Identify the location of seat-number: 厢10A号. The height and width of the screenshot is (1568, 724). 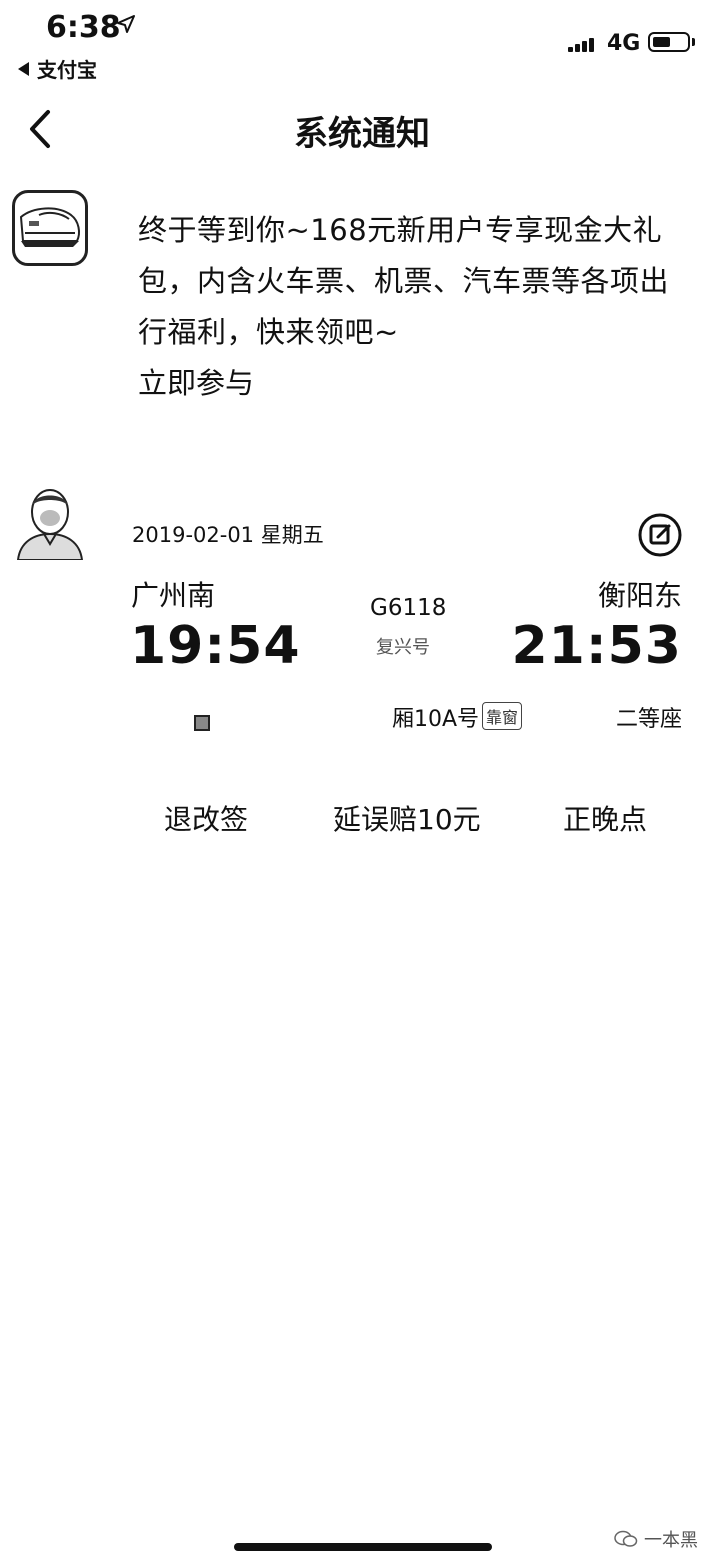
(436, 719).